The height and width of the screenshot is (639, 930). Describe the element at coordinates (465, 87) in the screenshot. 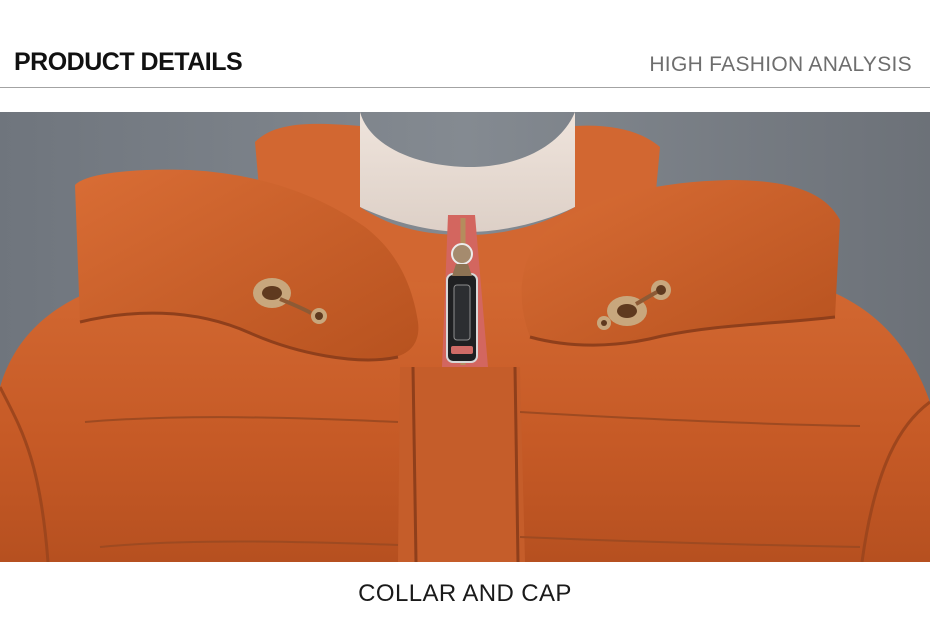

I see `header-divider` at that location.